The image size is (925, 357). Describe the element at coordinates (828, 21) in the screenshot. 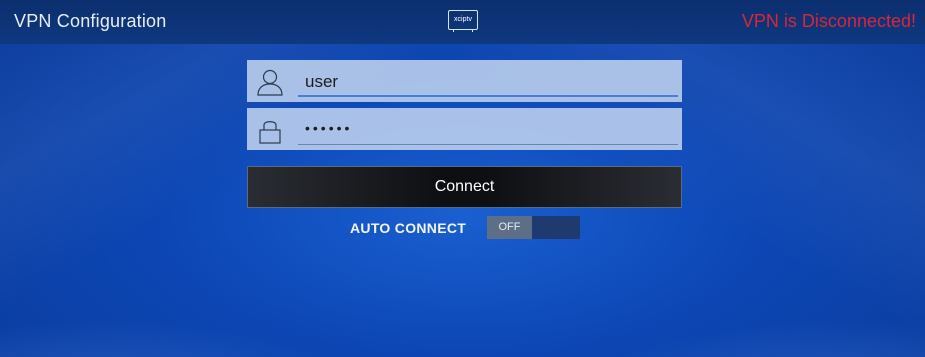

I see `vpn-status-text: VPN is Disconnected!` at that location.